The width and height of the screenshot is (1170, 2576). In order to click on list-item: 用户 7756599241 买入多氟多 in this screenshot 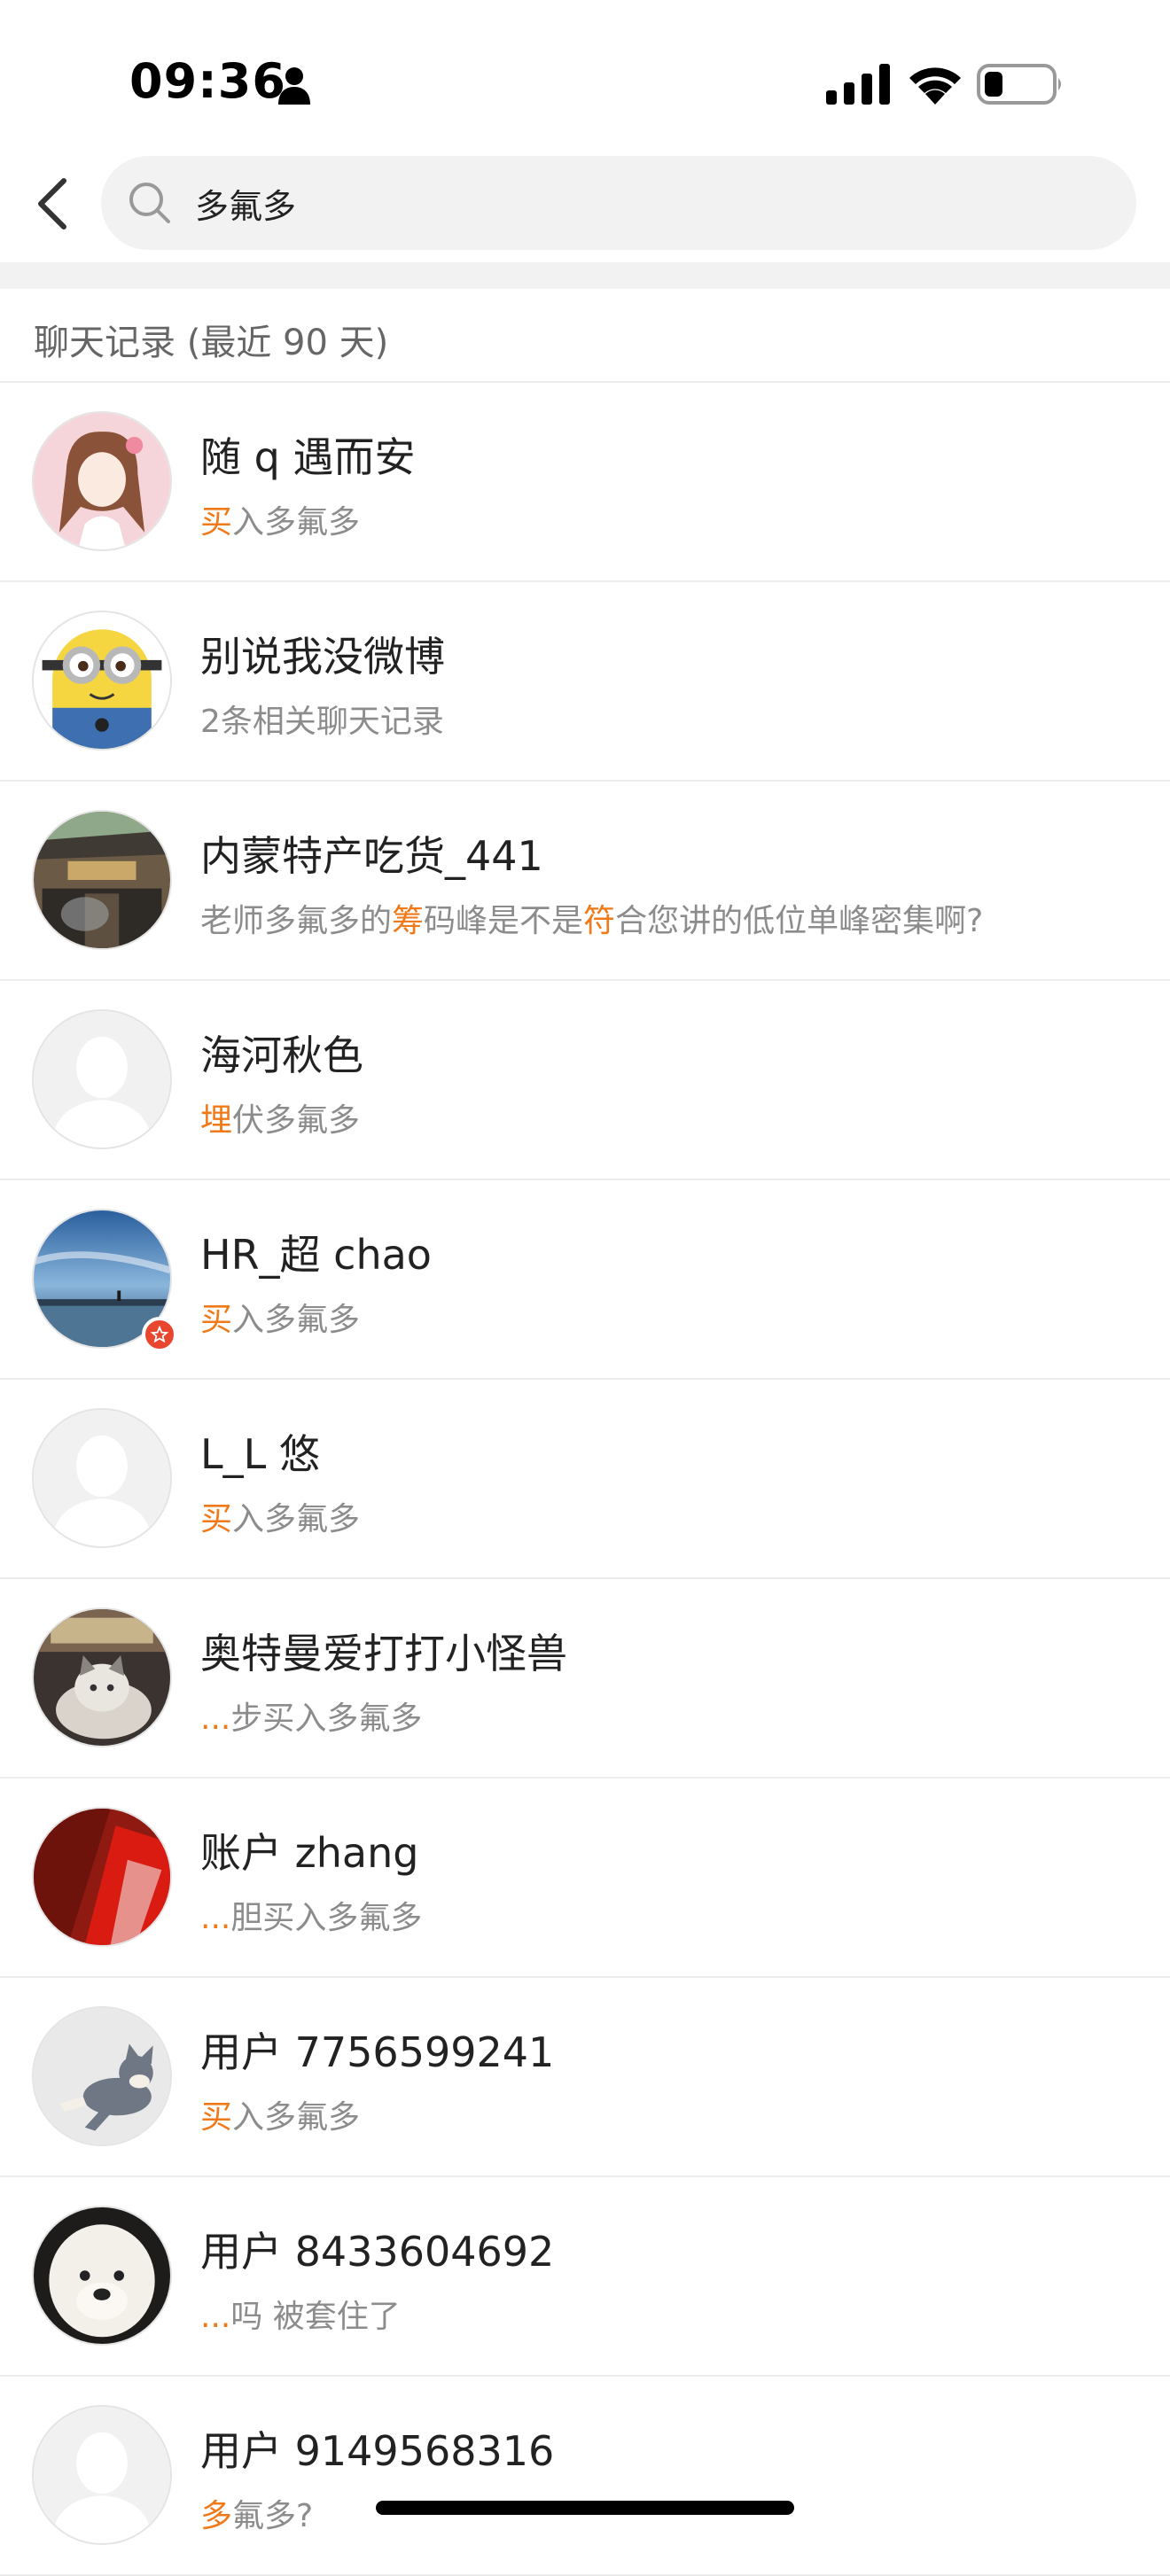, I will do `click(585, 2077)`.